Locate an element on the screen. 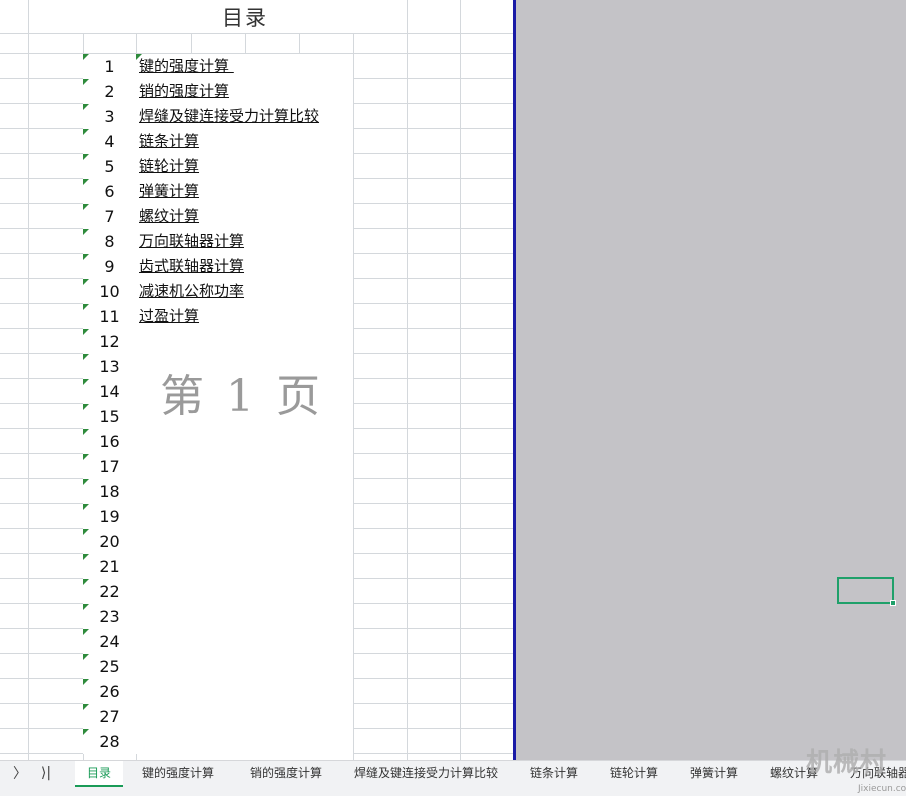 The width and height of the screenshot is (906, 796). row-number-cell: 17 is located at coordinates (109, 466).